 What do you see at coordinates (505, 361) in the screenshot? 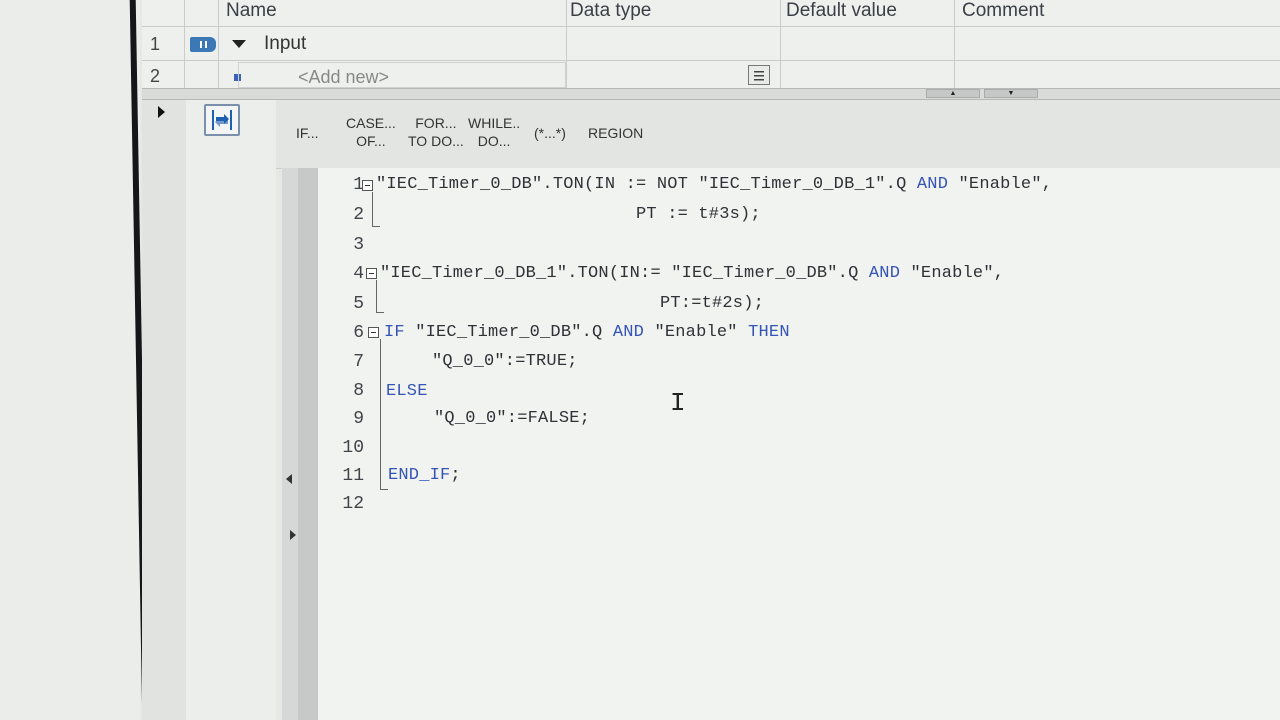
I see `code-line-7: "Q_0_0":=TRUE;` at bounding box center [505, 361].